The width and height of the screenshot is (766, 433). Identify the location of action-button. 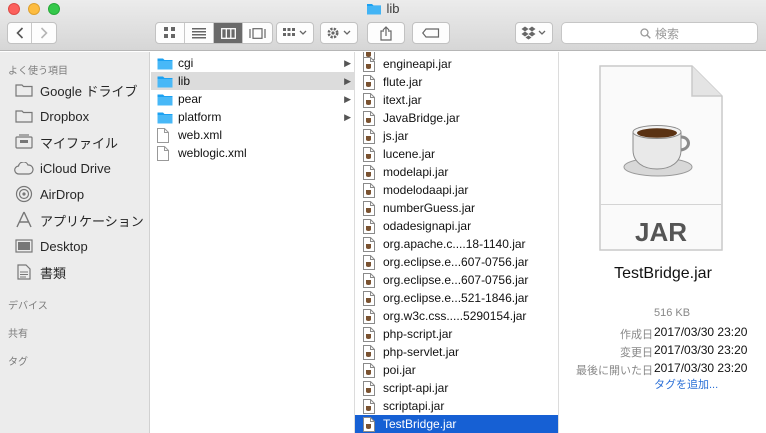
(339, 33).